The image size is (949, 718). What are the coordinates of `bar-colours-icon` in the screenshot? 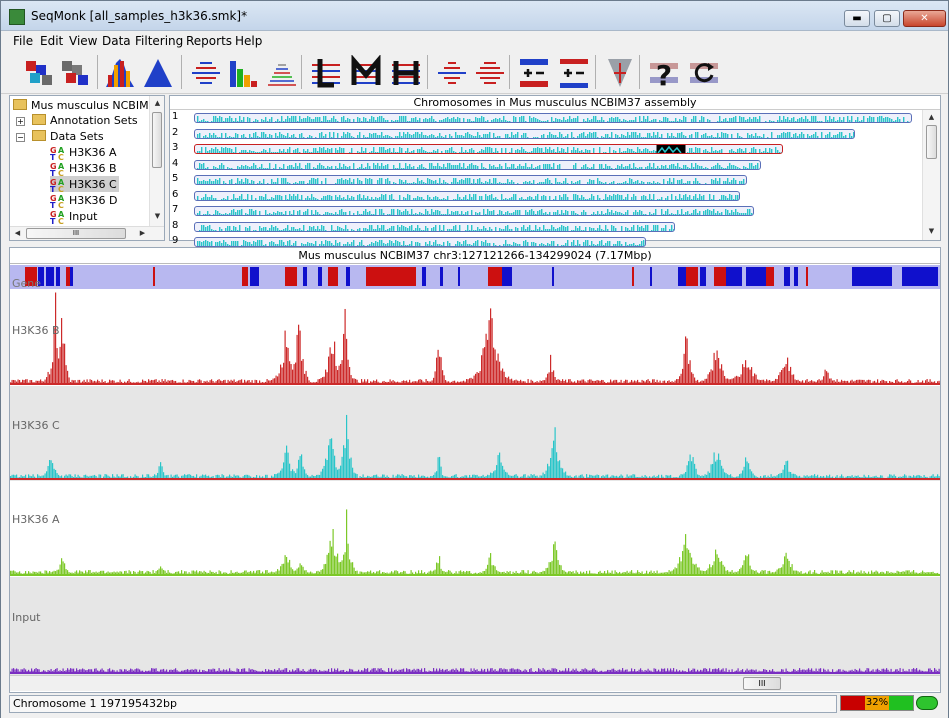 It's located at (243, 74).